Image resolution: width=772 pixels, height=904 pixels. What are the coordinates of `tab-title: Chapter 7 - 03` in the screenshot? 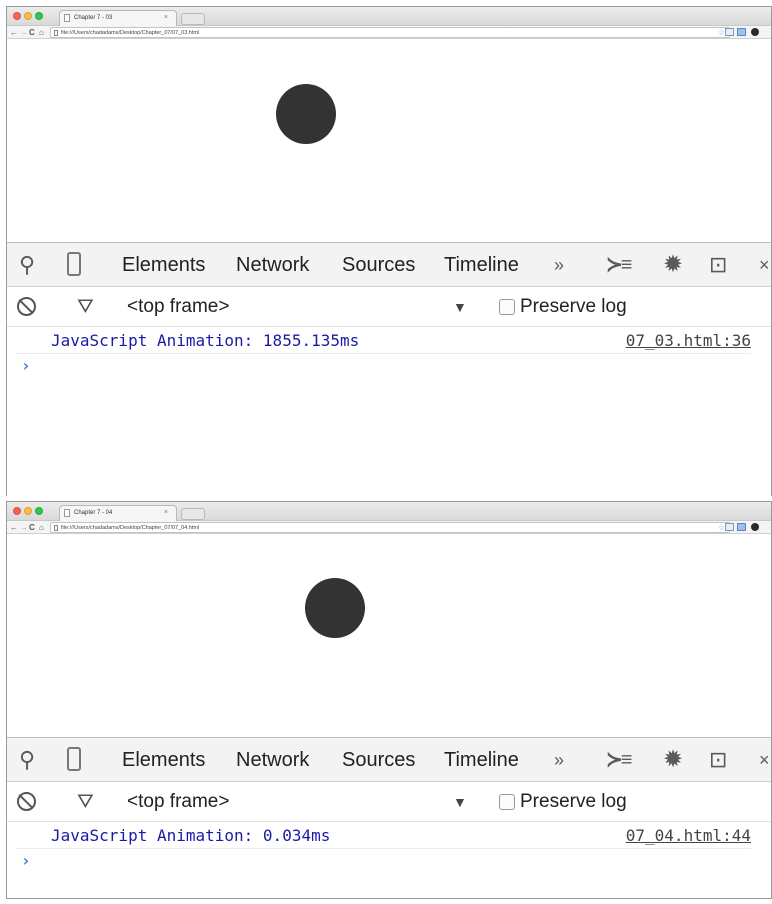 It's located at (93, 18).